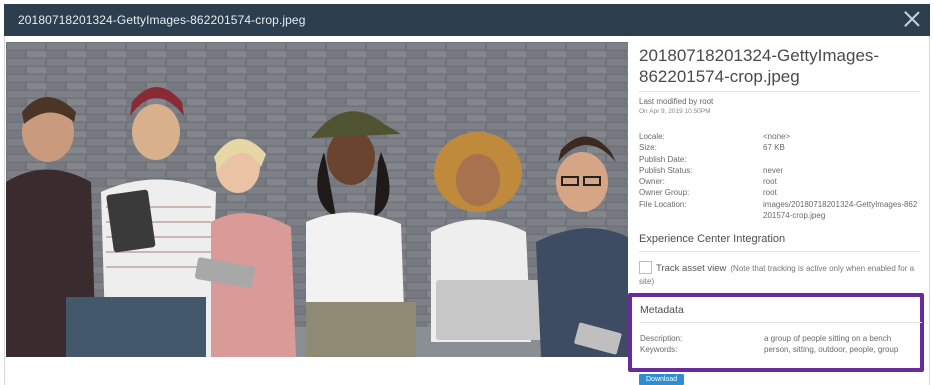 Image resolution: width=933 pixels, height=385 pixels. Describe the element at coordinates (659, 350) in the screenshot. I see `metadata-key: Keywords:` at that location.